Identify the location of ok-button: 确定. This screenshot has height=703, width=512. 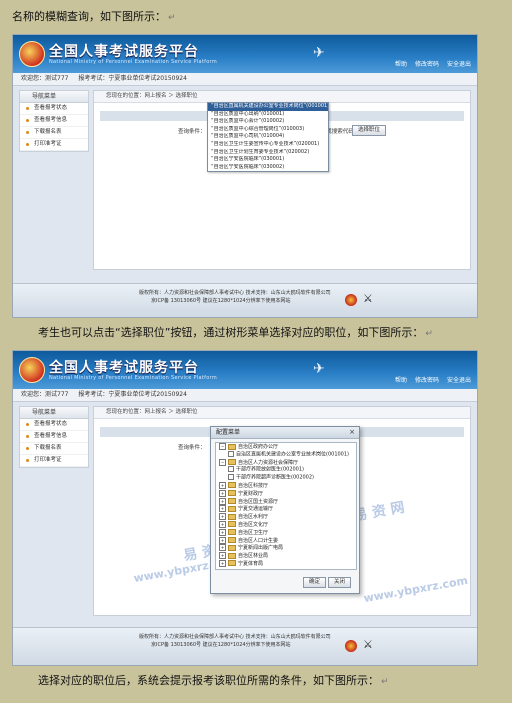
(315, 582).